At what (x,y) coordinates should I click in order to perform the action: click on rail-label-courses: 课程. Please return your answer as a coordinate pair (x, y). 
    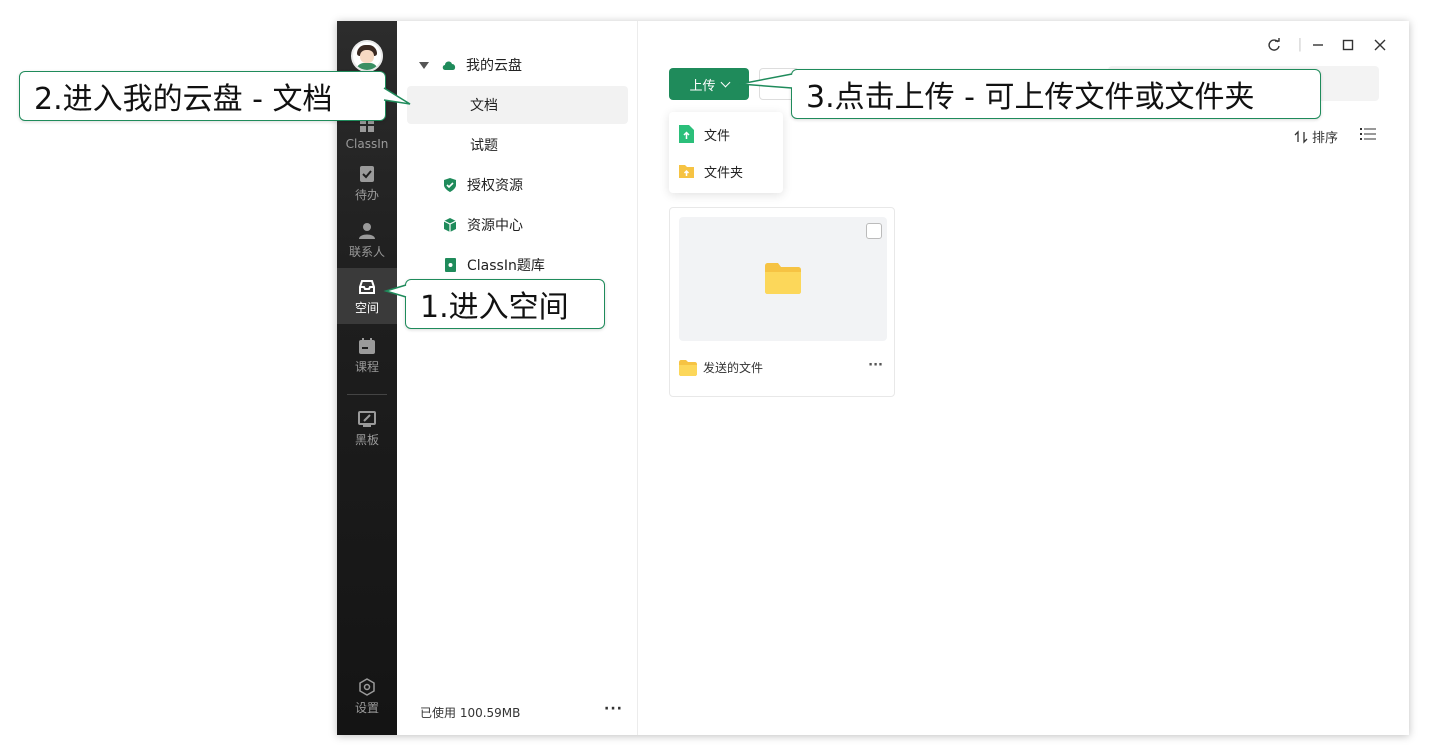
    Looking at the image, I should click on (366, 367).